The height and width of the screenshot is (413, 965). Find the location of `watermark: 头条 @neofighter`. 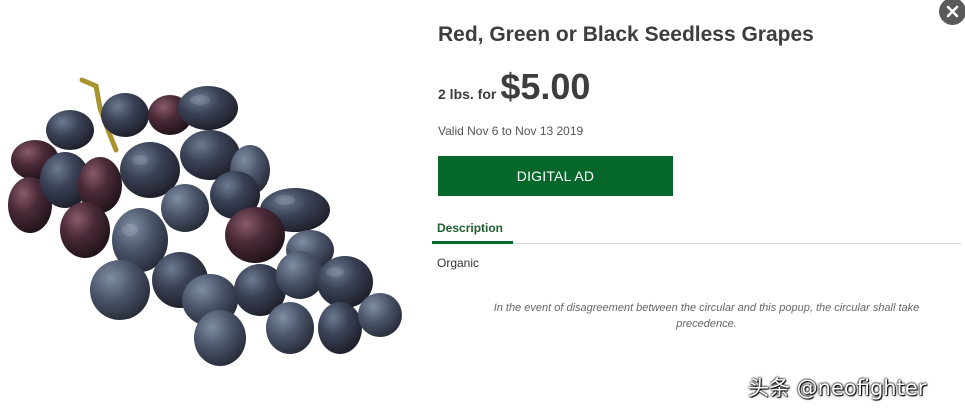

watermark: 头条 @neofighter is located at coordinates (837, 388).